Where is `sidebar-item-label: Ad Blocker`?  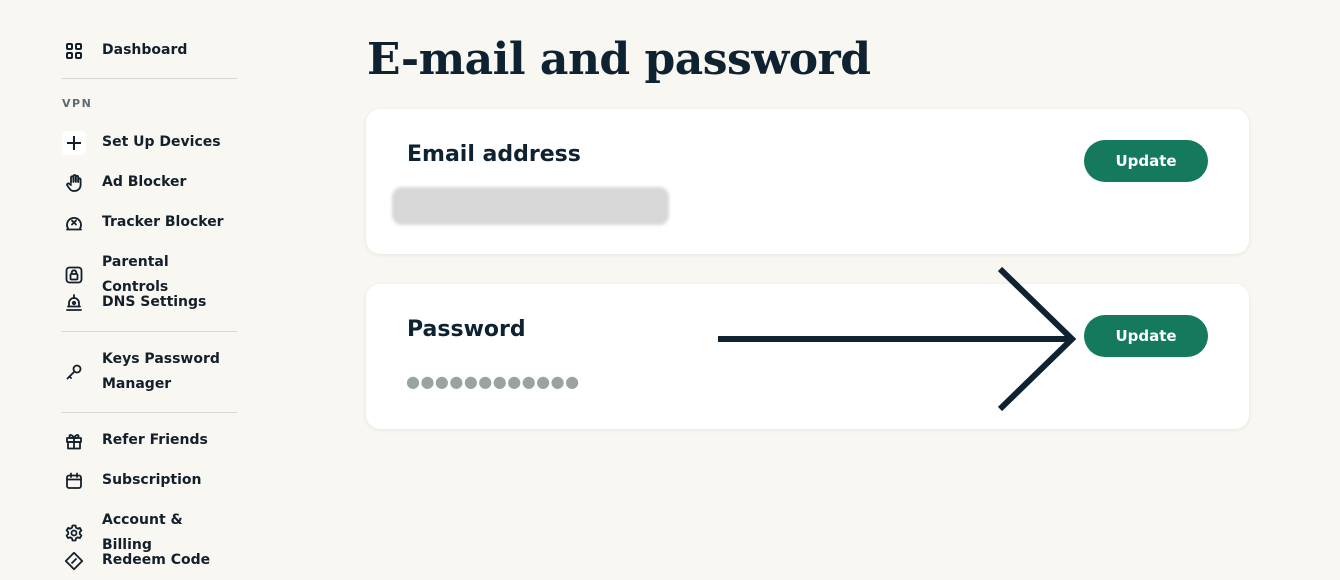
sidebar-item-label: Ad Blocker is located at coordinates (144, 182).